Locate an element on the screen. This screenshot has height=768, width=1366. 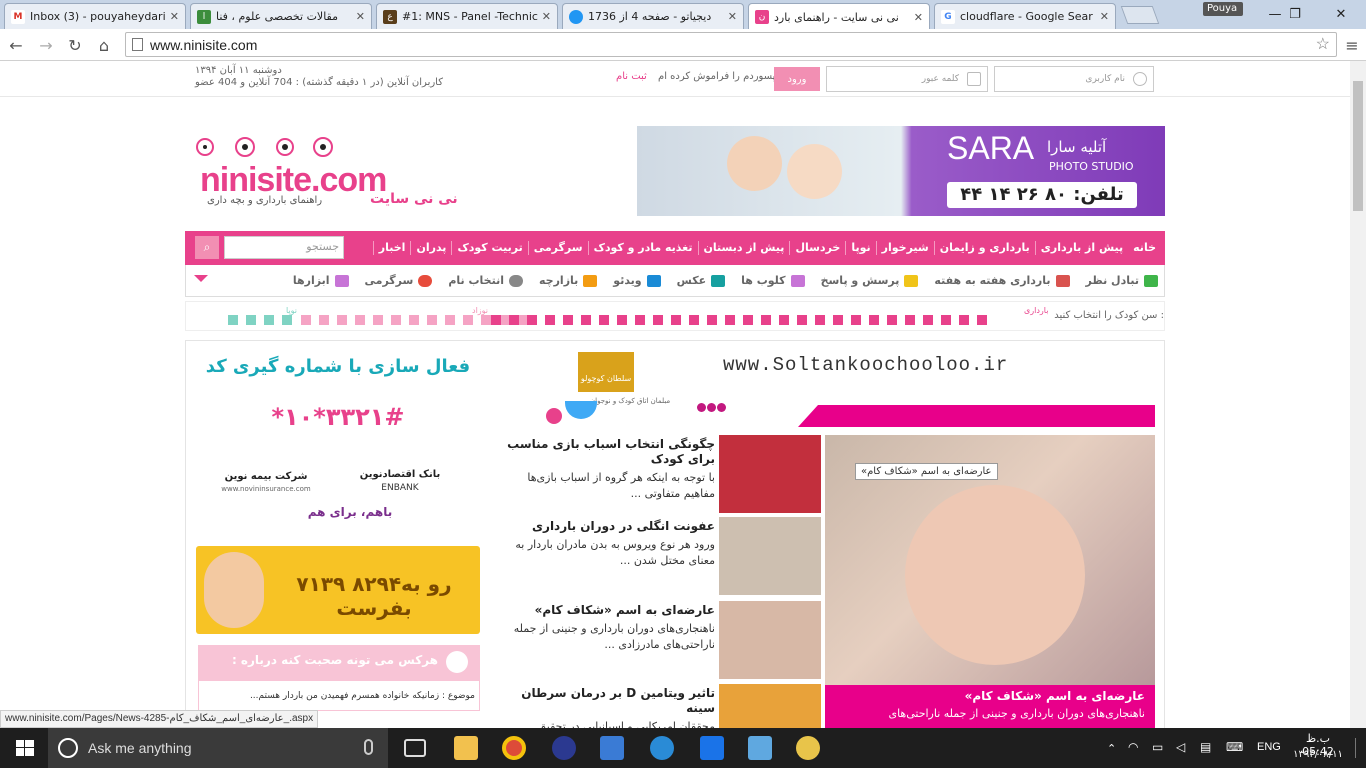
sms-ad-banner: ۷۱۳۹ رو به۸۲۹۴ بفرست is located at coordinates (338, 590).